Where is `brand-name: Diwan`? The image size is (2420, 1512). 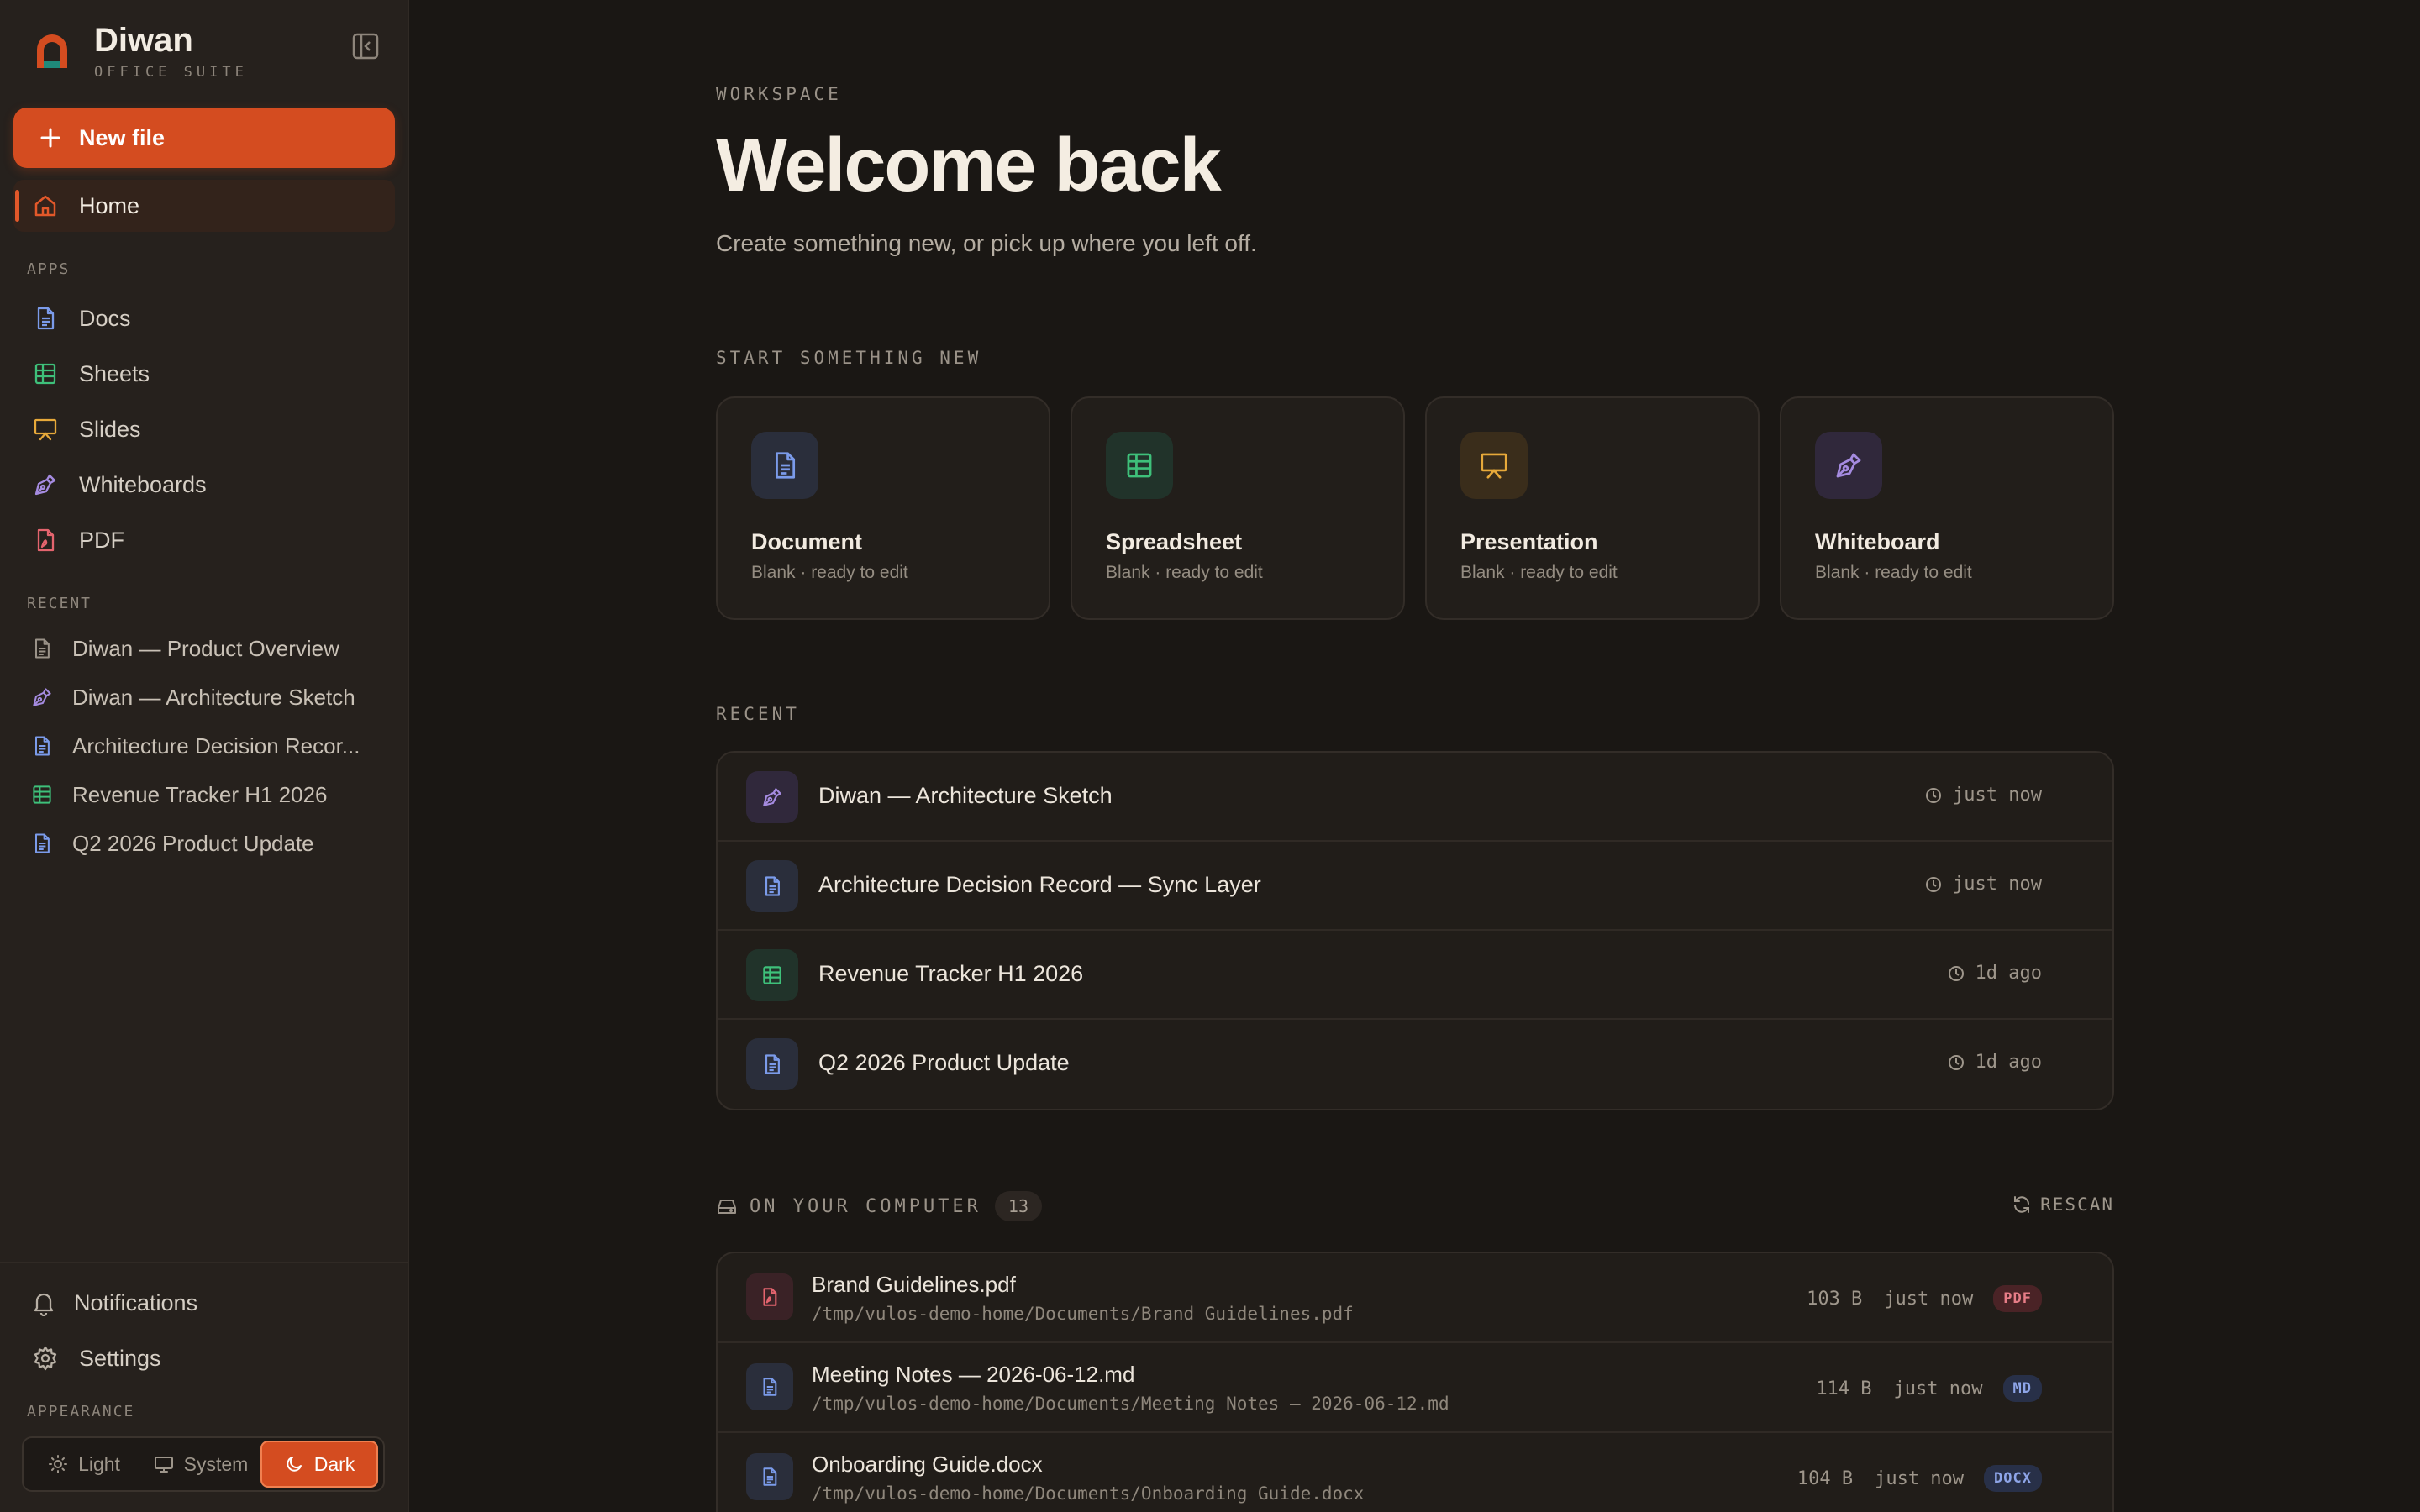 brand-name: Diwan is located at coordinates (143, 40).